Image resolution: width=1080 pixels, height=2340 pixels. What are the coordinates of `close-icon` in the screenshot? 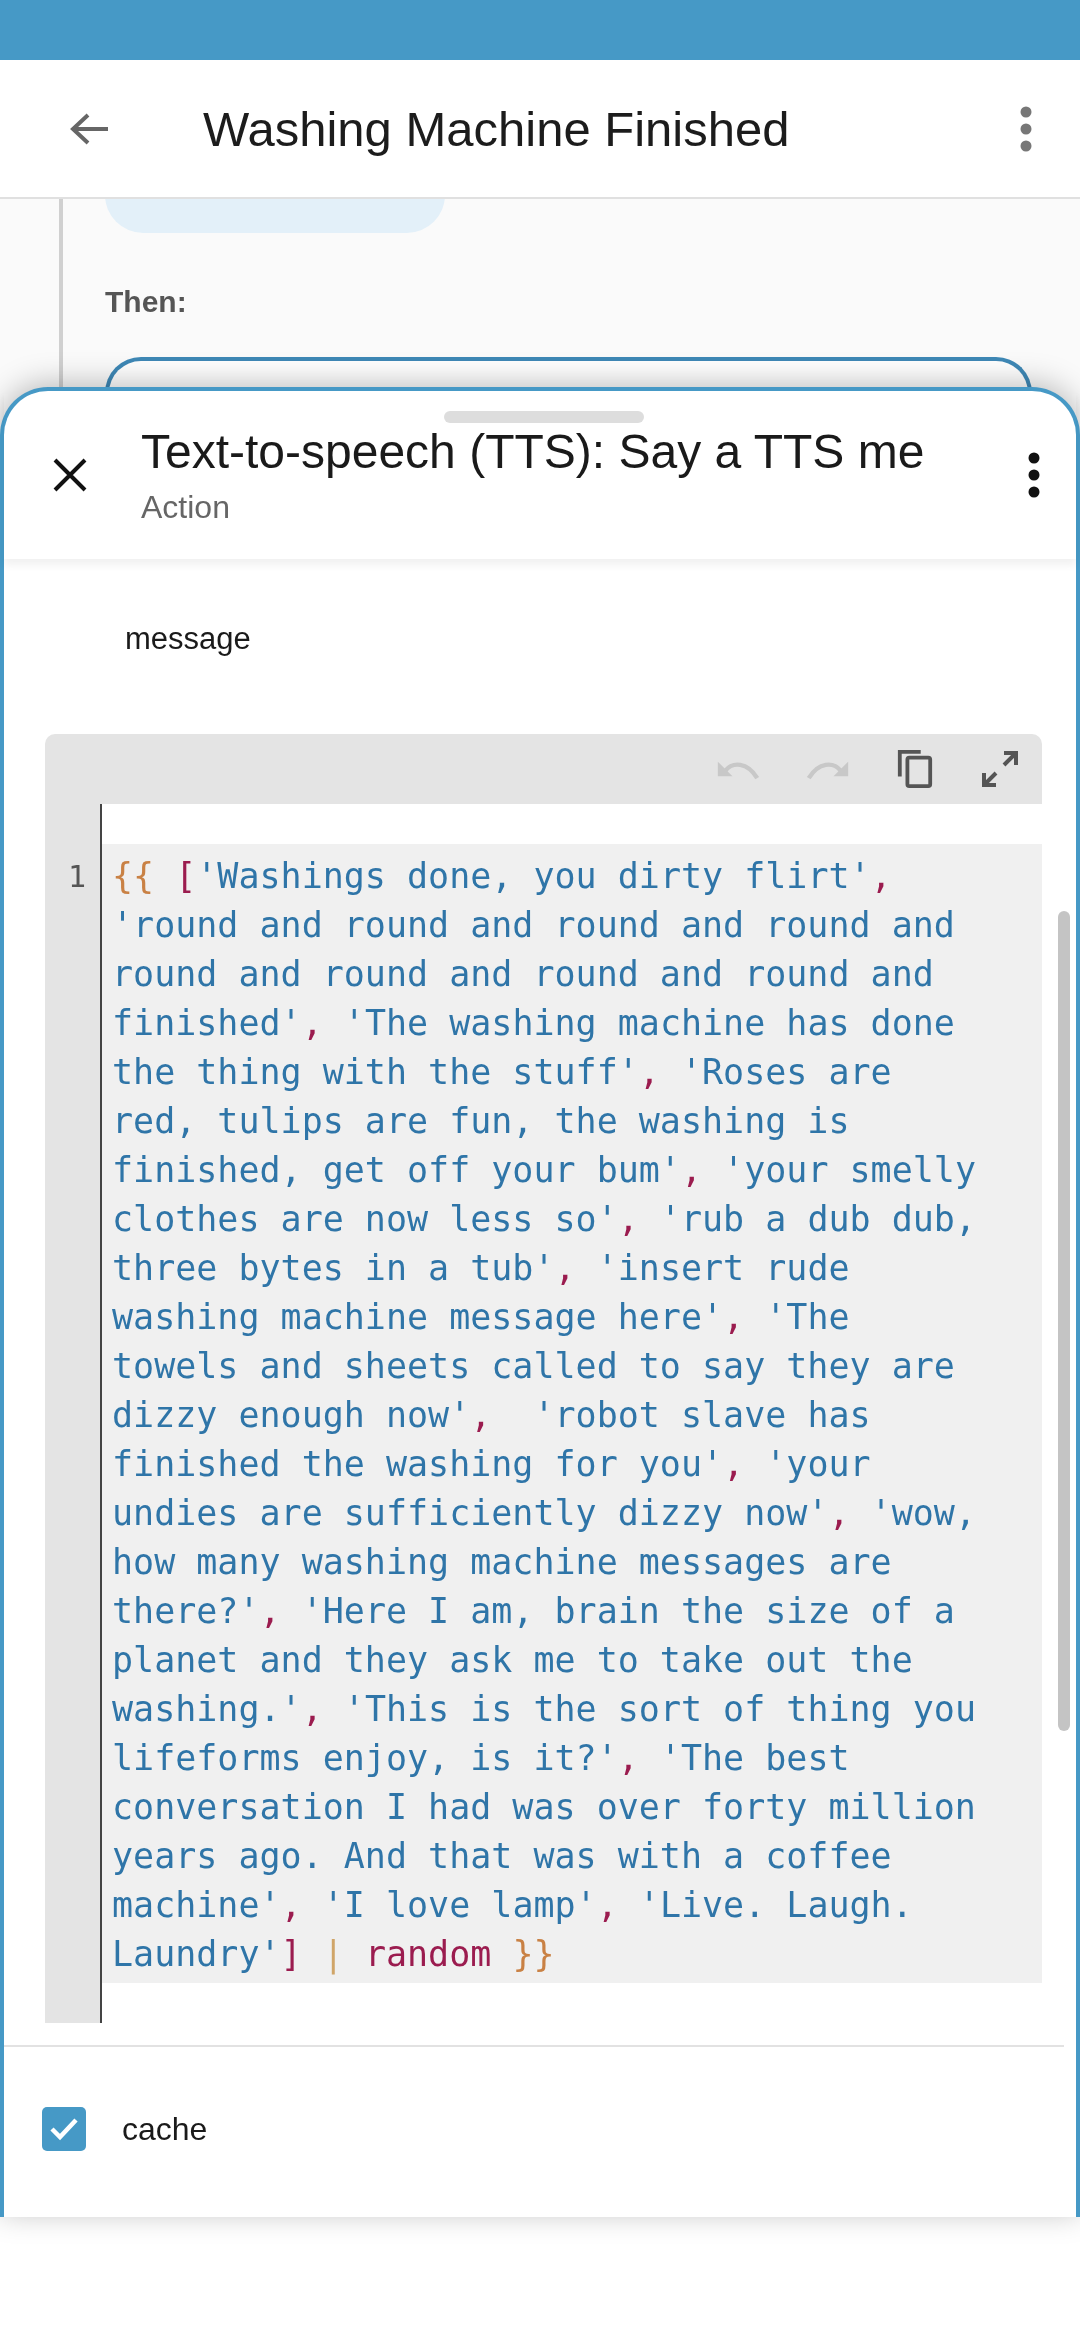 It's located at (70, 475).